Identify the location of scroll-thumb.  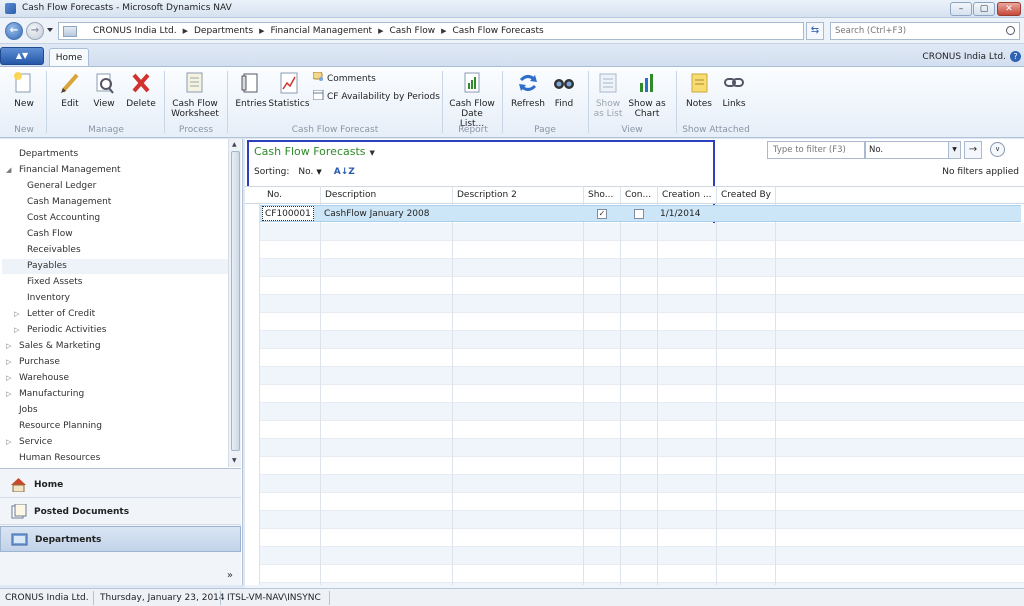
(235, 301).